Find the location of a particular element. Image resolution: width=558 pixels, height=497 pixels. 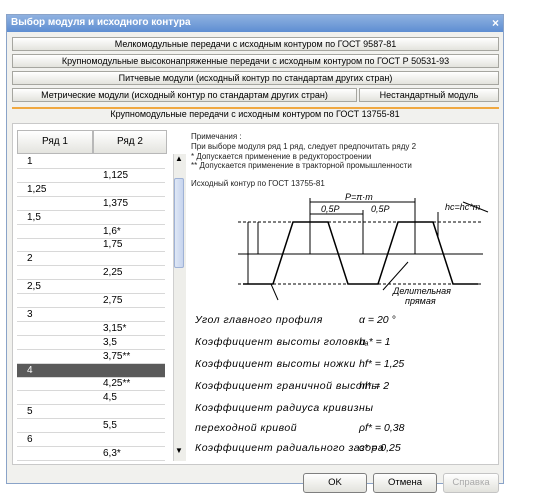

parameter-label: Коэффициент высоты головки is located at coordinates (280, 342).